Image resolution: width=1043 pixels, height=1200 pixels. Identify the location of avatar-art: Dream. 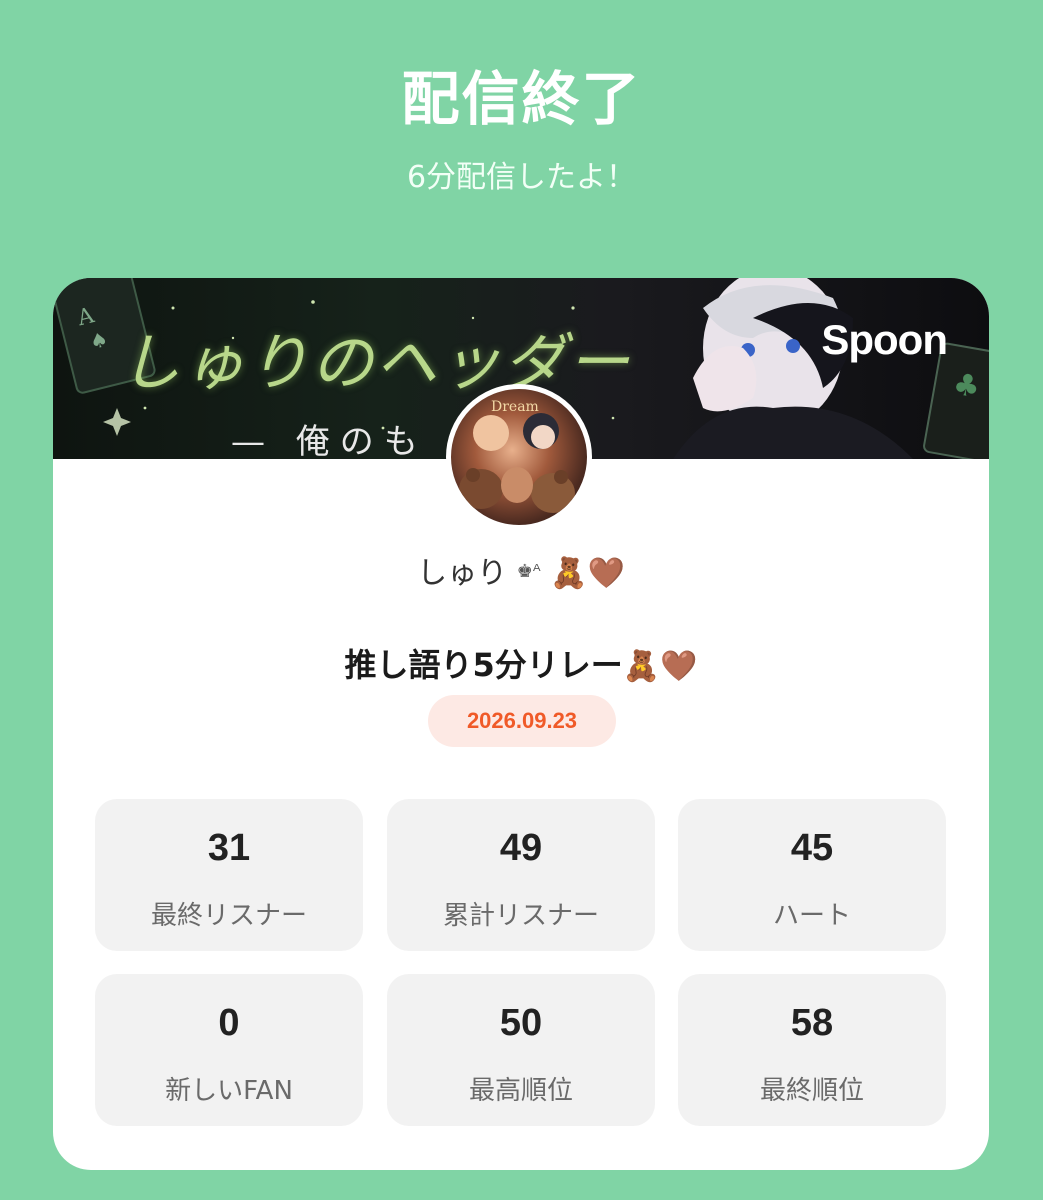
(517, 456).